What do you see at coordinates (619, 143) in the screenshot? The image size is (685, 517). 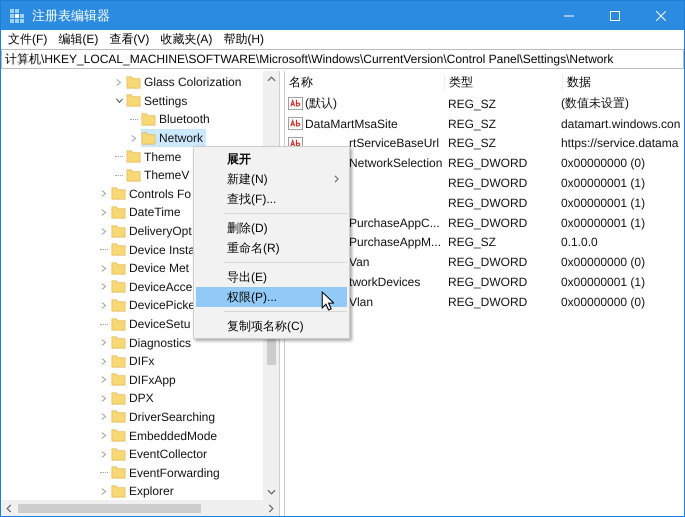 I see `value-data: https://service.datama` at bounding box center [619, 143].